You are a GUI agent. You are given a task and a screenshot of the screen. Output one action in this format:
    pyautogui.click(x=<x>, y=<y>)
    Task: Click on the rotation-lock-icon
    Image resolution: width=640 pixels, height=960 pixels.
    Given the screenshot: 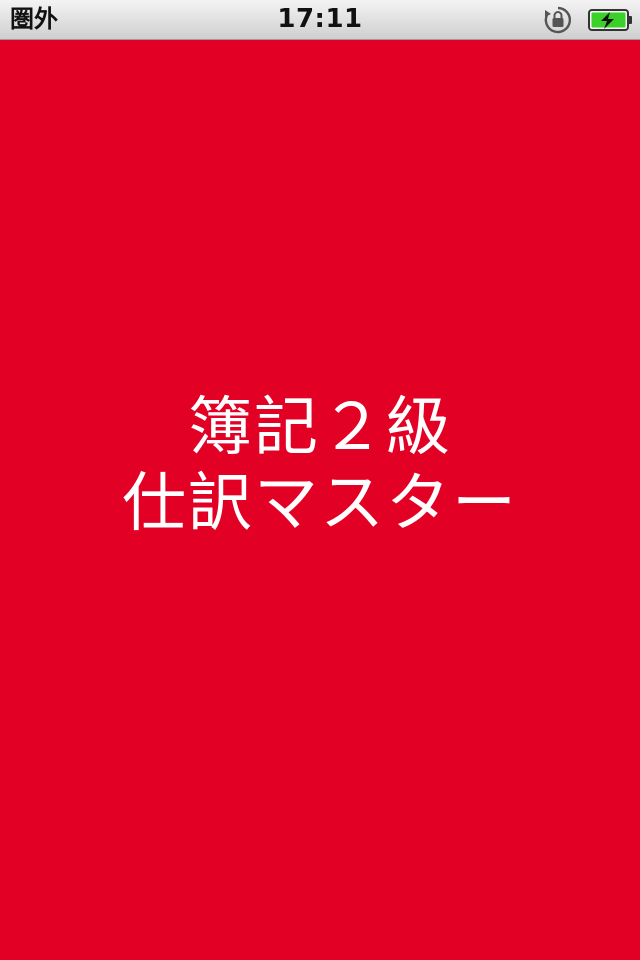 What is the action you would take?
    pyautogui.click(x=558, y=20)
    